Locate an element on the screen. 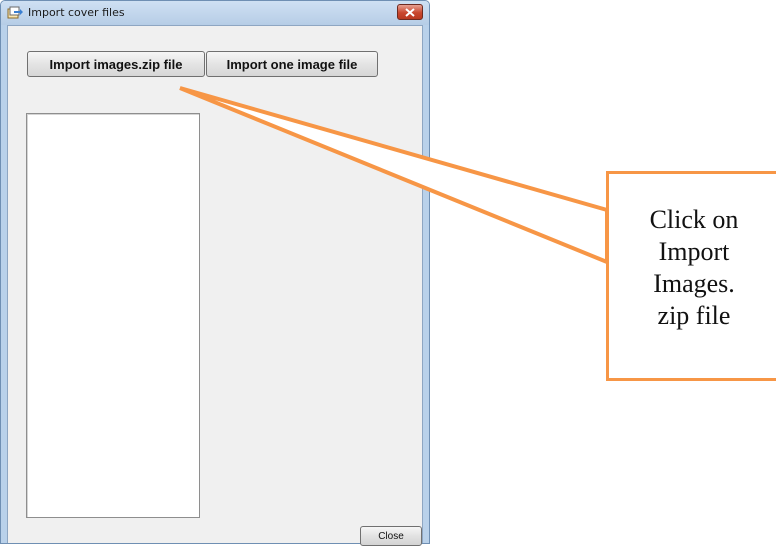 The height and width of the screenshot is (546, 776). callout-line: zip file is located at coordinates (694, 315).